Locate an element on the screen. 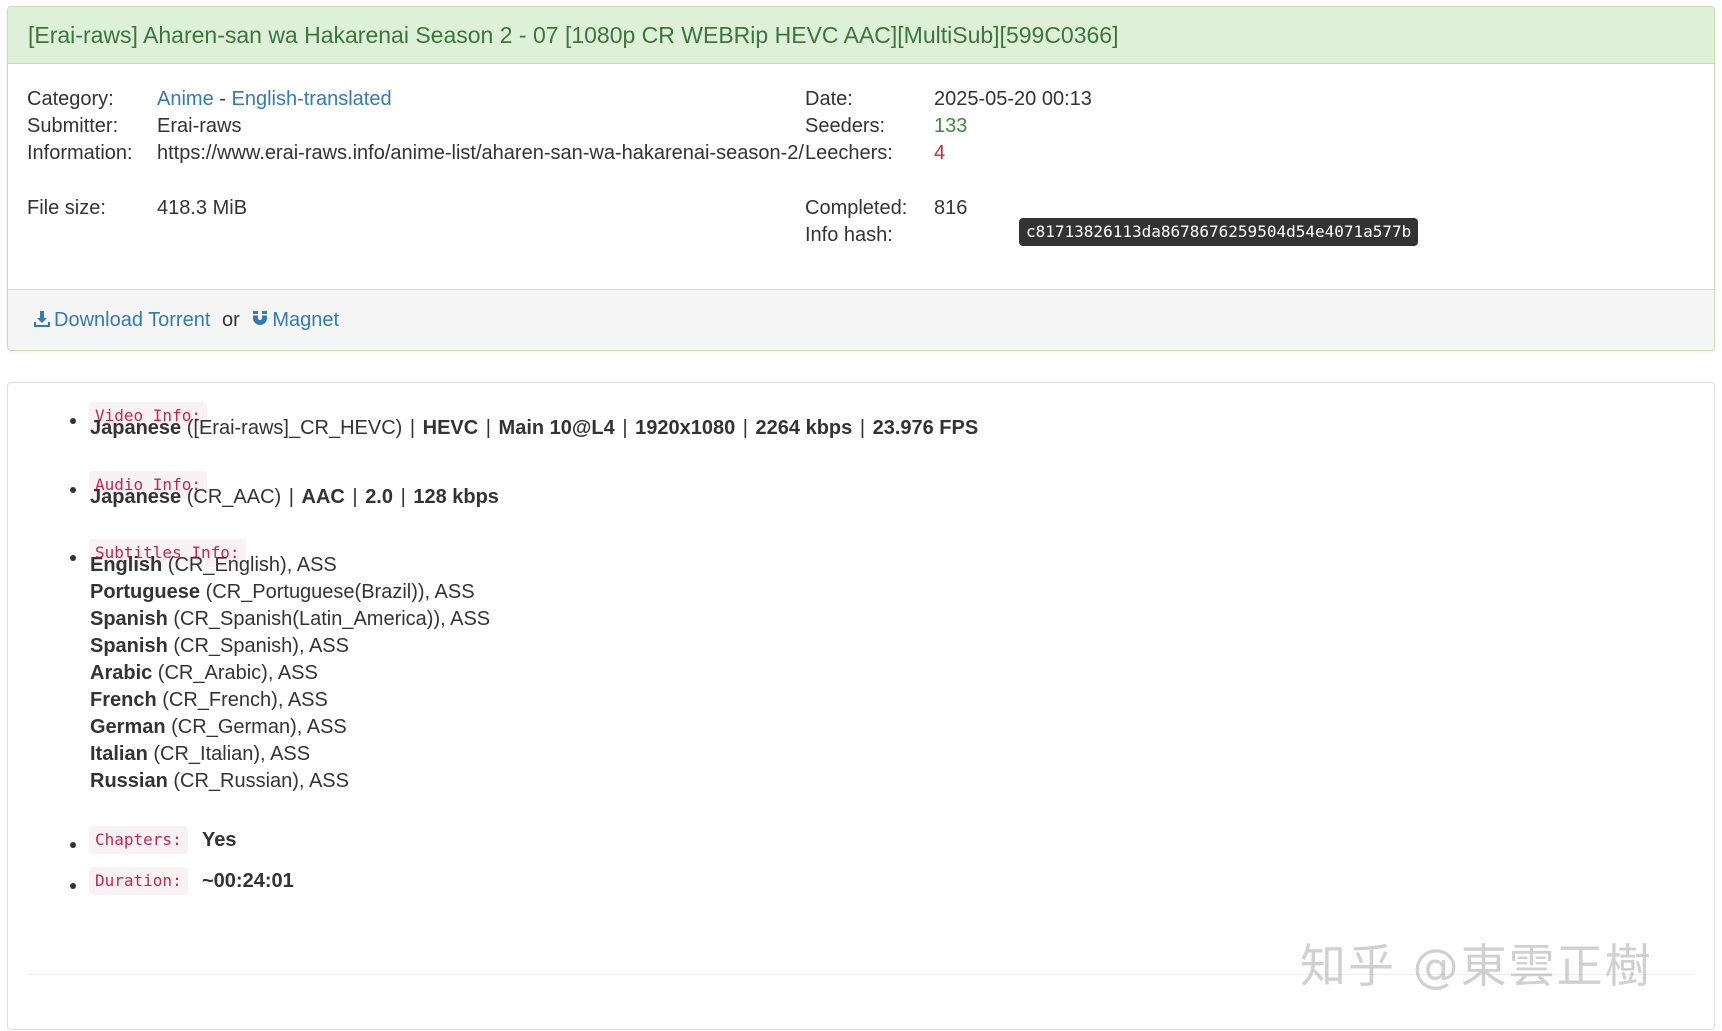  category-label: Category: is located at coordinates (70, 99).